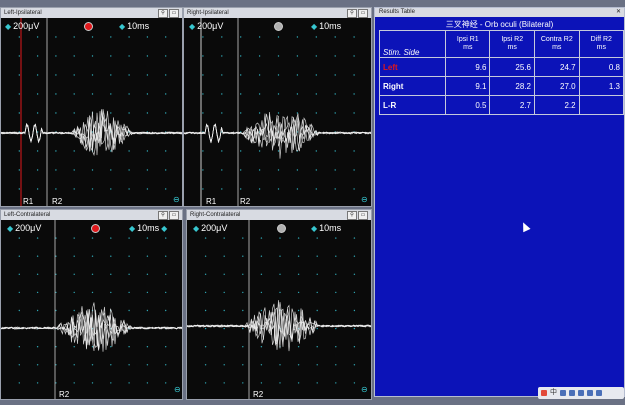 This screenshot has height=405, width=625. I want to click on cell: 2.7, so click(512, 105).